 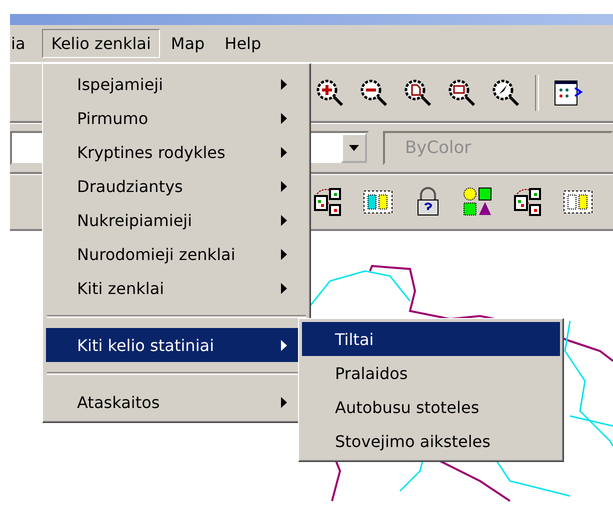 I want to click on menu-item: Tiltai, so click(x=431, y=339).